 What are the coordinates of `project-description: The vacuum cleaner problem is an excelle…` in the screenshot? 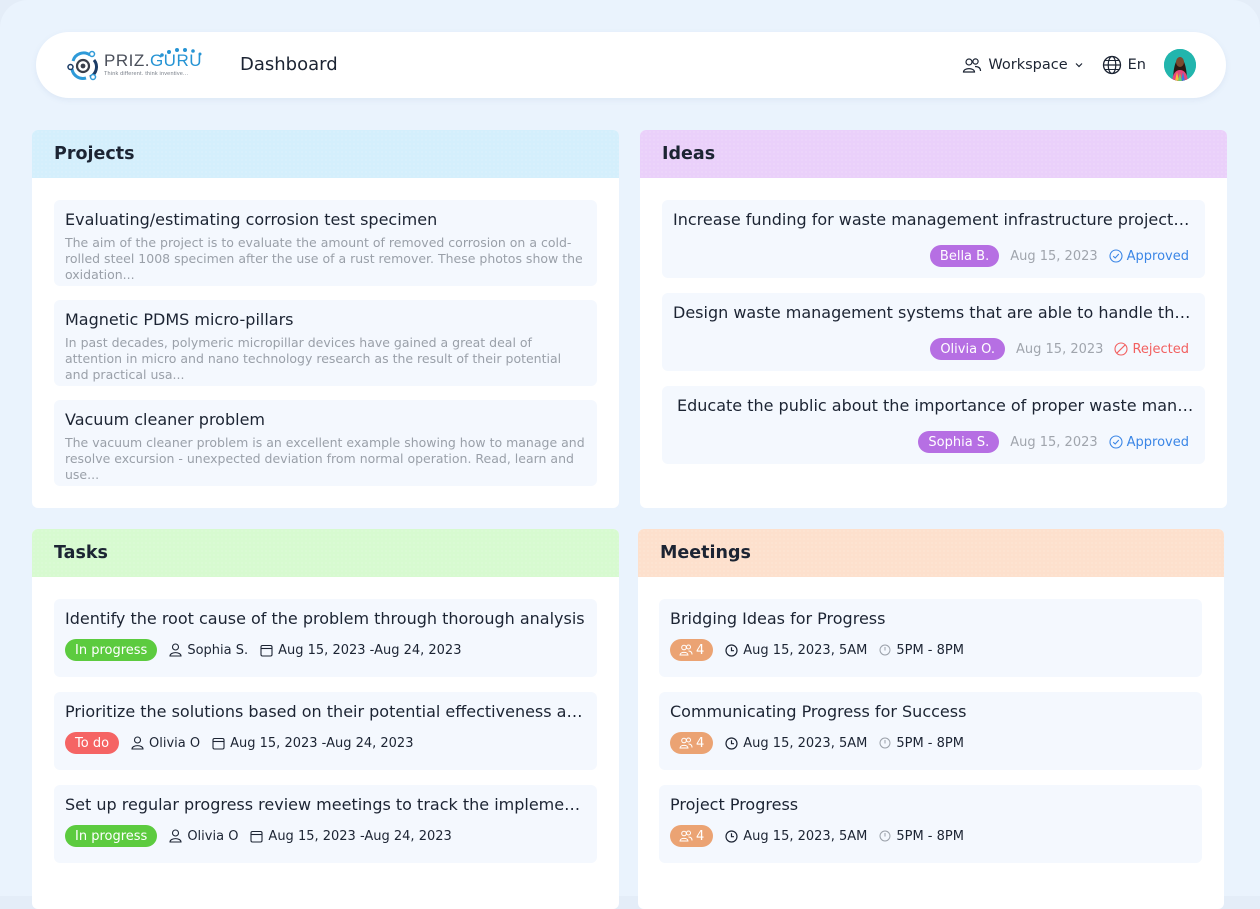 It's located at (325, 458).